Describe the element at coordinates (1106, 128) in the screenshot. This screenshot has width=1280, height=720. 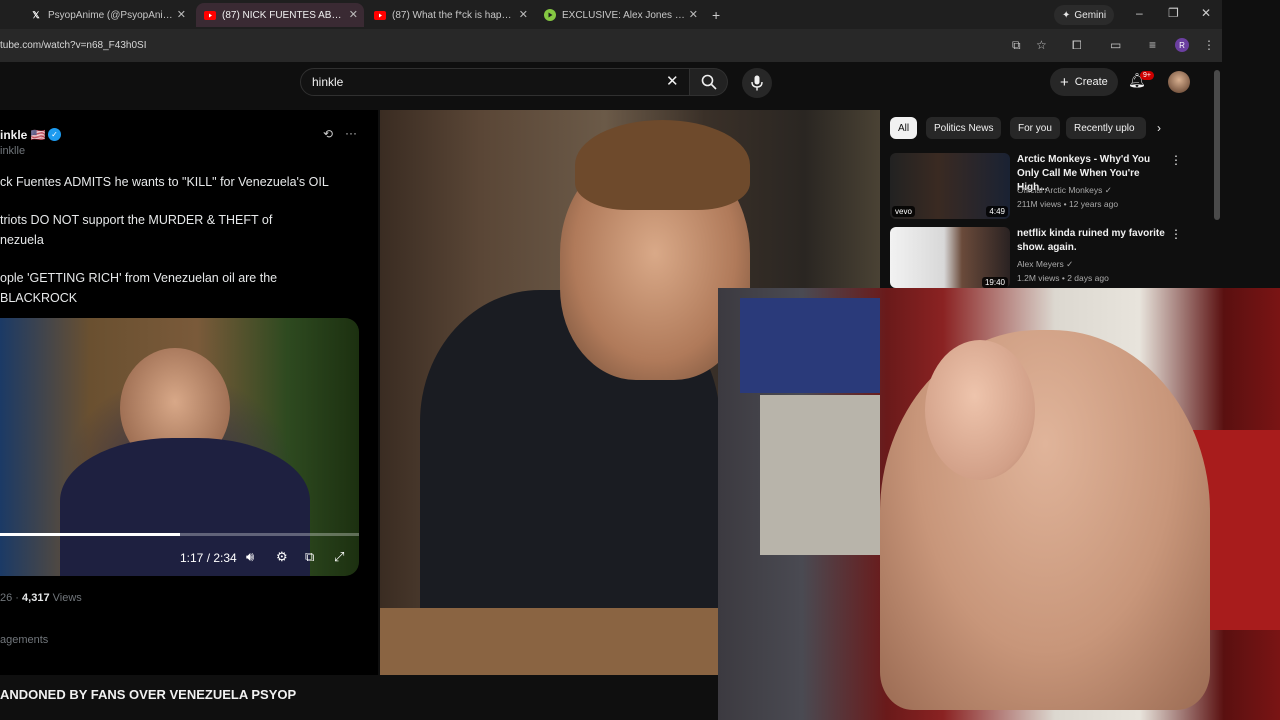
I see `chip-recently-uploaded: Recently uplo` at that location.